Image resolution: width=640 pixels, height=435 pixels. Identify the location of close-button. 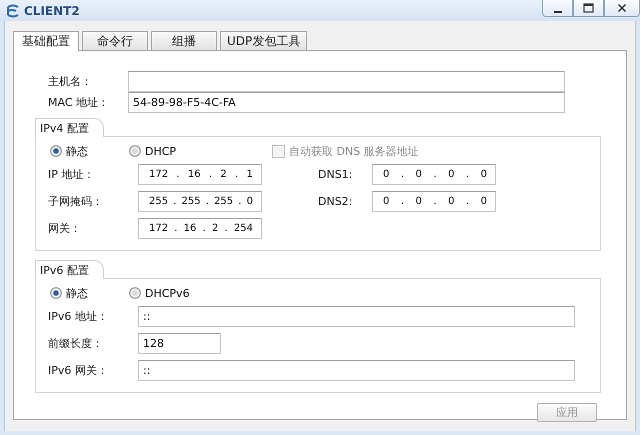
(622, 8).